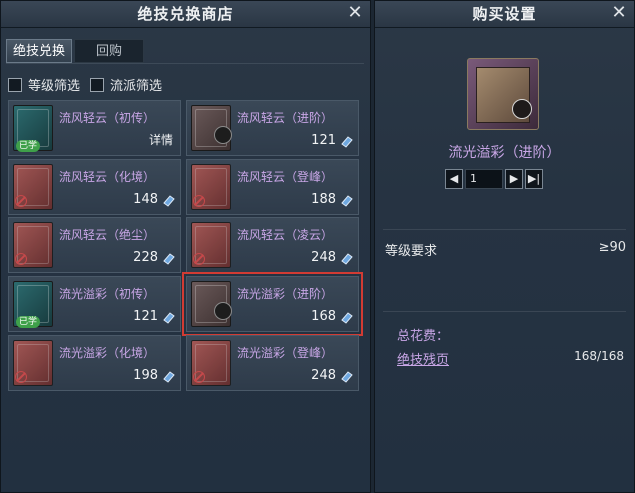  I want to click on tab-buyback: 回购, so click(109, 51).